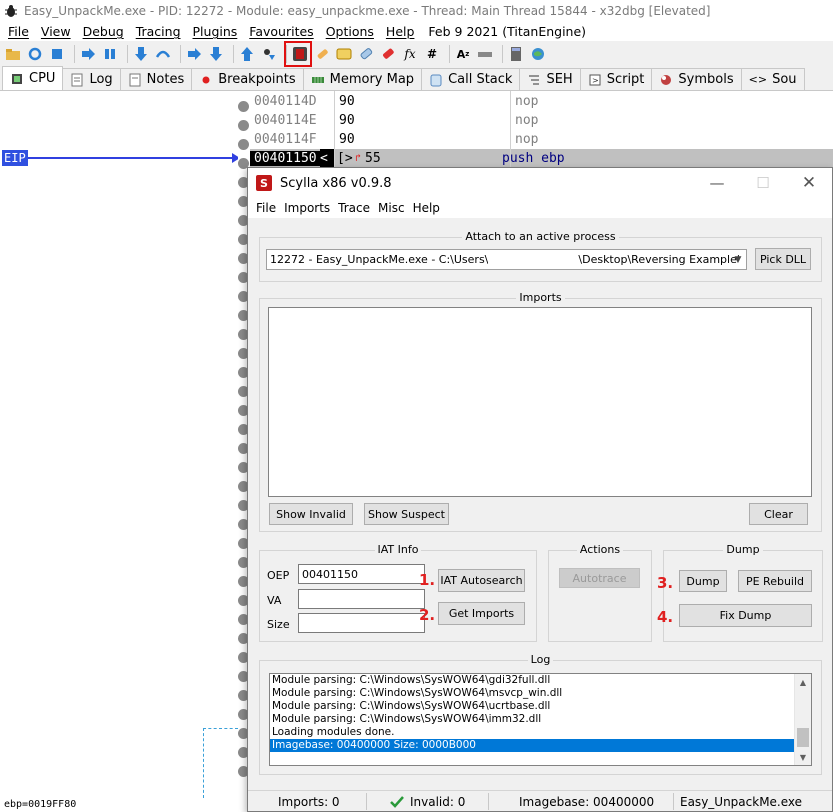  I want to click on step-1-annotation: 1., so click(427, 580).